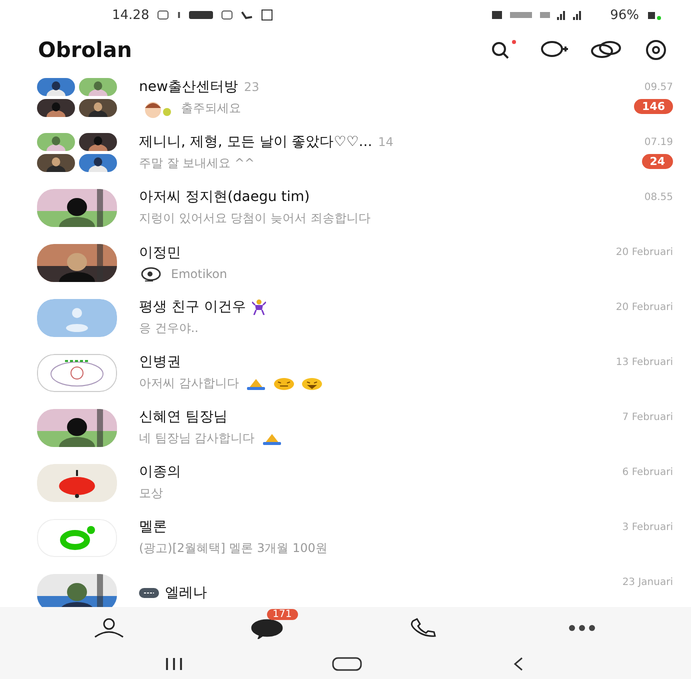  What do you see at coordinates (347, 664) in the screenshot?
I see `home-icon` at bounding box center [347, 664].